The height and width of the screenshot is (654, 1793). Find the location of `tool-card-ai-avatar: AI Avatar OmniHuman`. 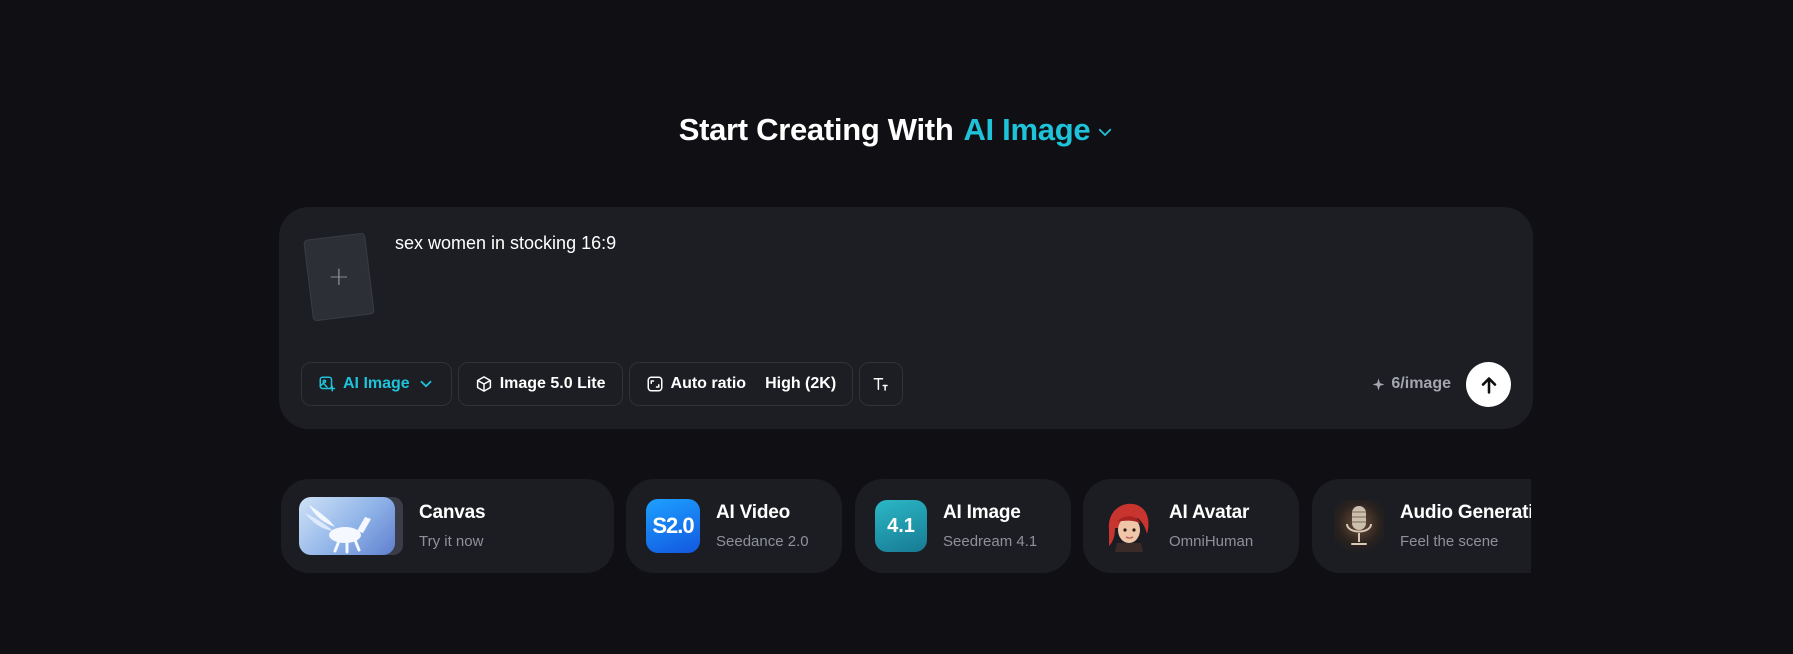

tool-card-ai-avatar: AI Avatar OmniHuman is located at coordinates (1191, 526).